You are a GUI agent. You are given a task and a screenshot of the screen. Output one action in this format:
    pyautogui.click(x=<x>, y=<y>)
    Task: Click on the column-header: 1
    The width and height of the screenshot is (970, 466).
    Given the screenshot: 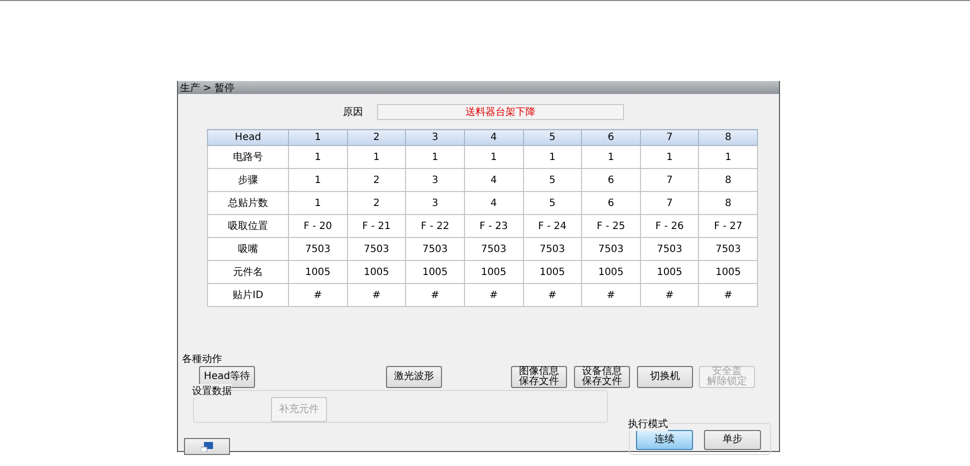 What is the action you would take?
    pyautogui.click(x=318, y=138)
    